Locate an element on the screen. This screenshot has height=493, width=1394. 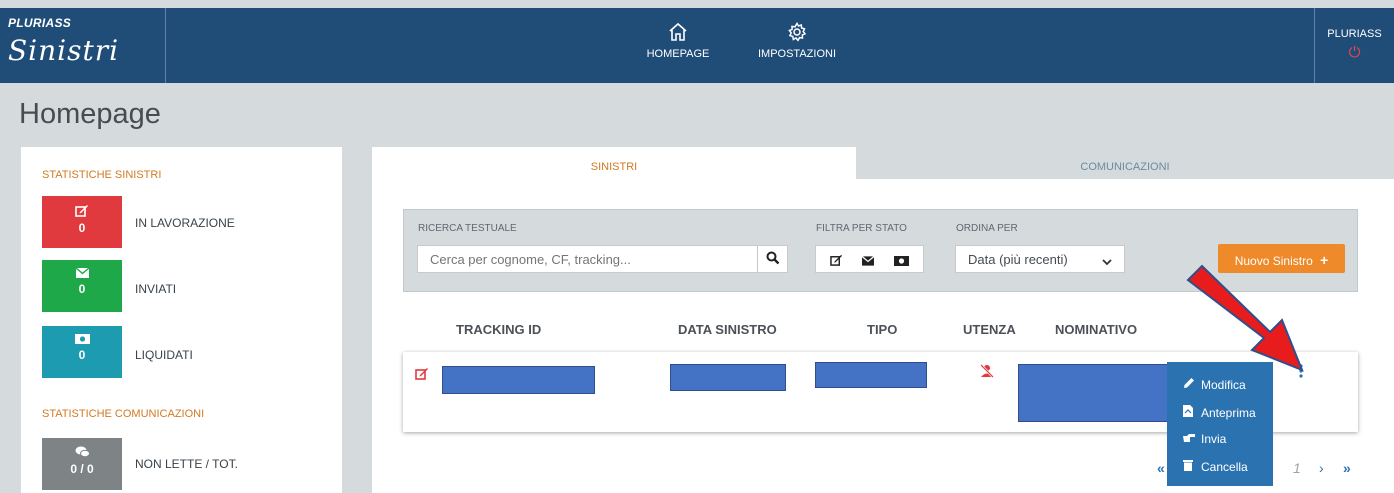
nav-settings: IMPOSTAZIONI is located at coordinates (797, 41).